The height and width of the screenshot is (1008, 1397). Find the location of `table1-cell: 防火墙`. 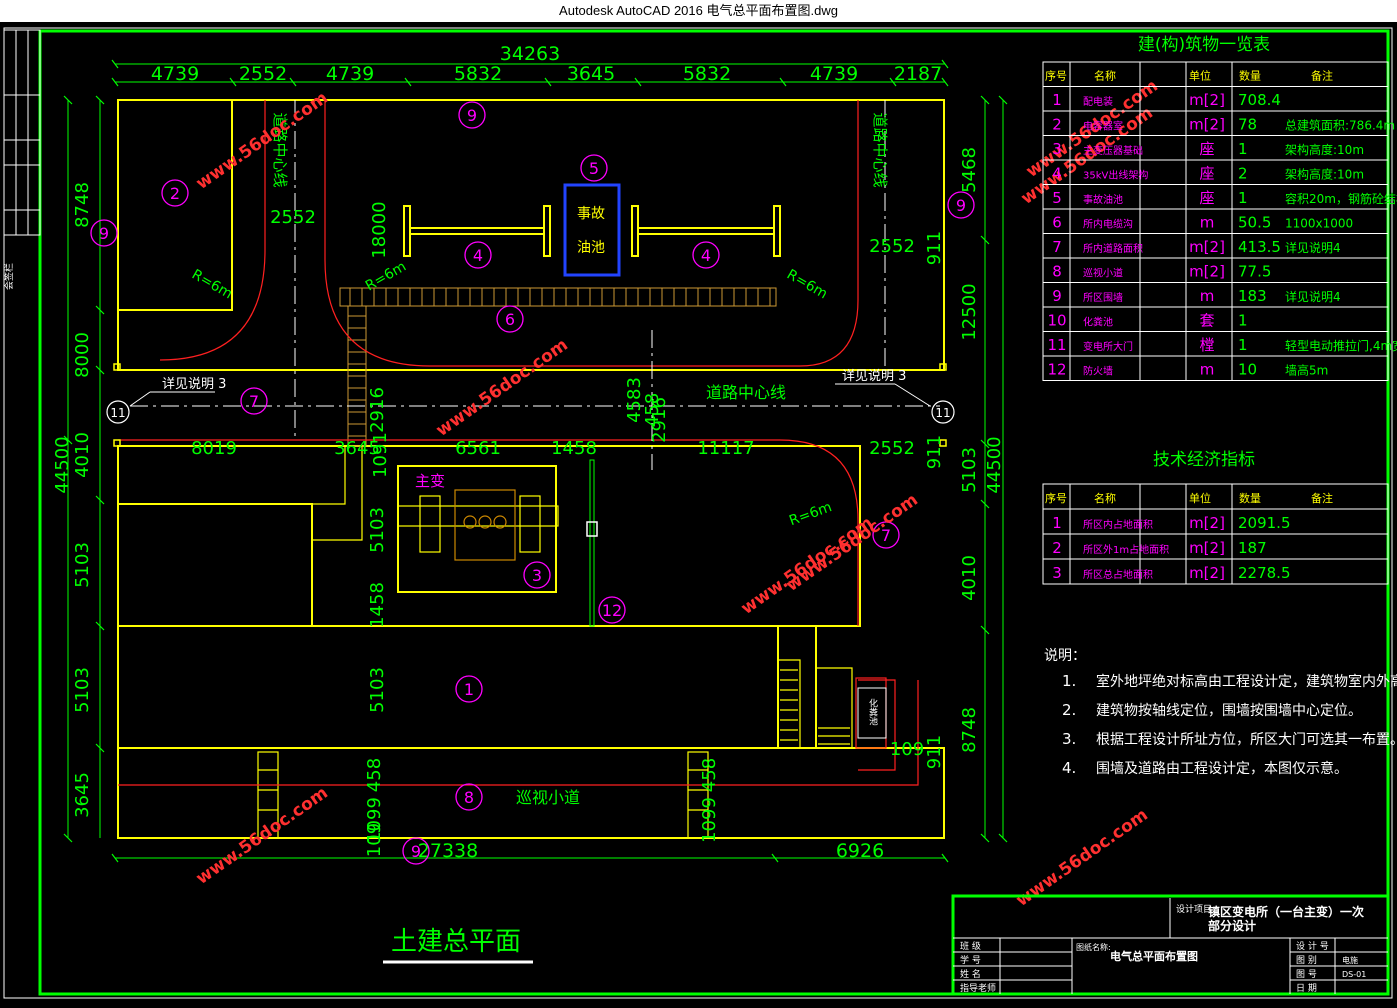

table1-cell: 防火墙 is located at coordinates (1098, 371).